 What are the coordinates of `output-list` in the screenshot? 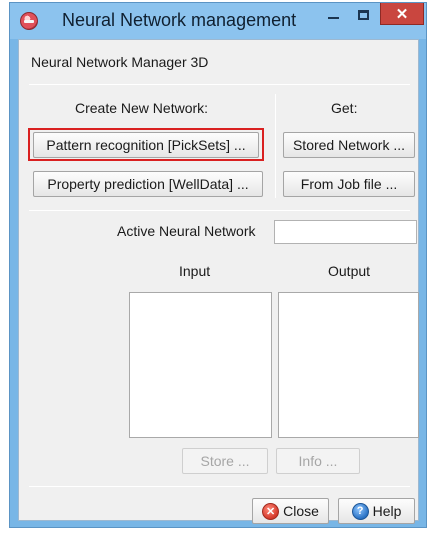 It's located at (348, 365).